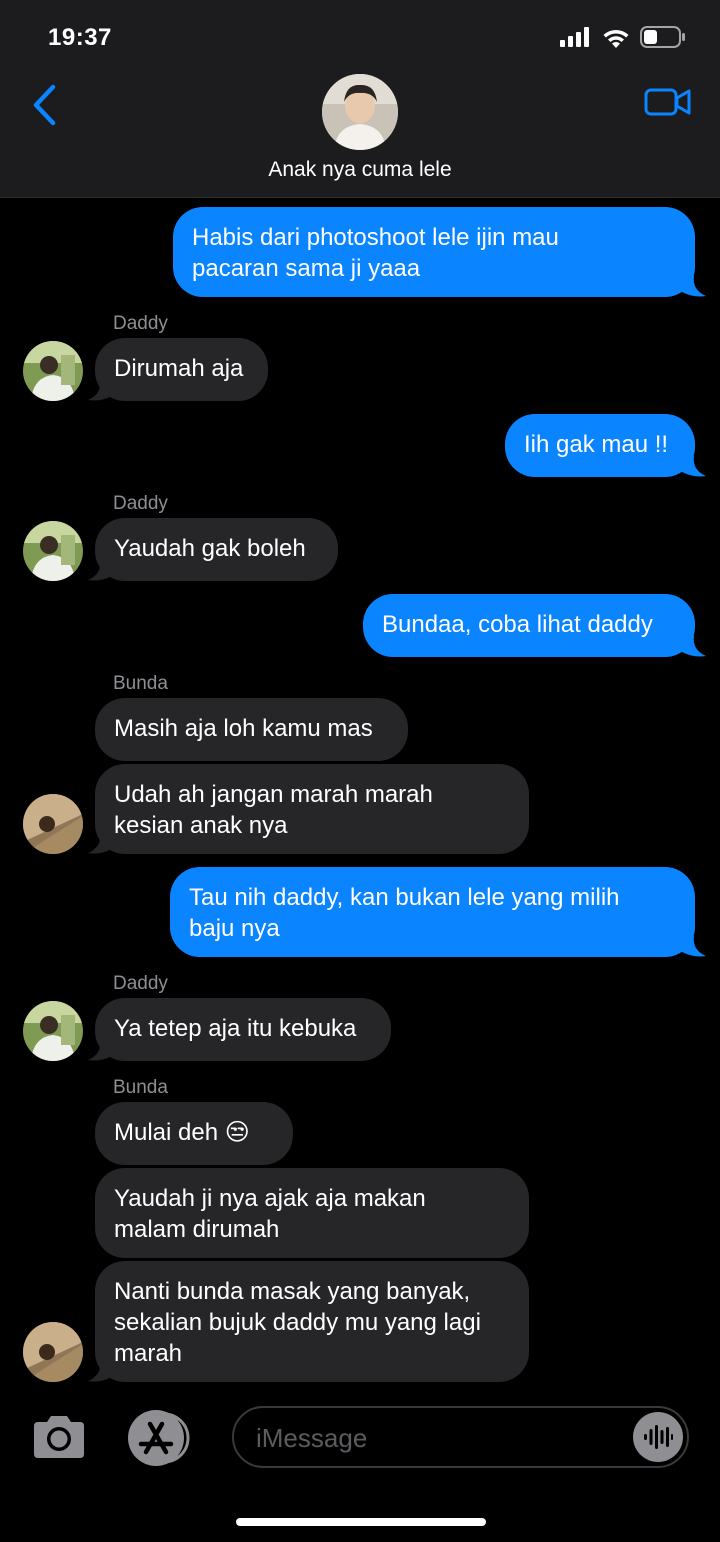 The height and width of the screenshot is (1542, 720). Describe the element at coordinates (596, 444) in the screenshot. I see `message-text-line: Iih gak mau !!` at that location.